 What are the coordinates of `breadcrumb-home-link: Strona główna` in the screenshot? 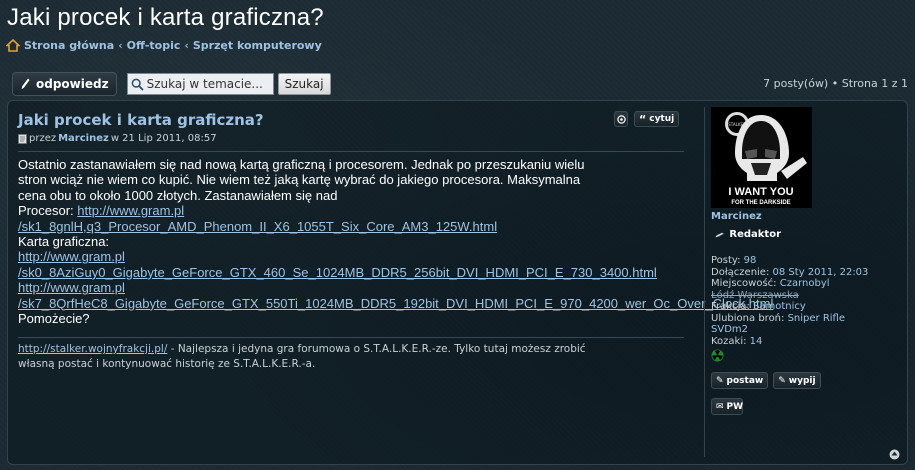 It's located at (69, 45).